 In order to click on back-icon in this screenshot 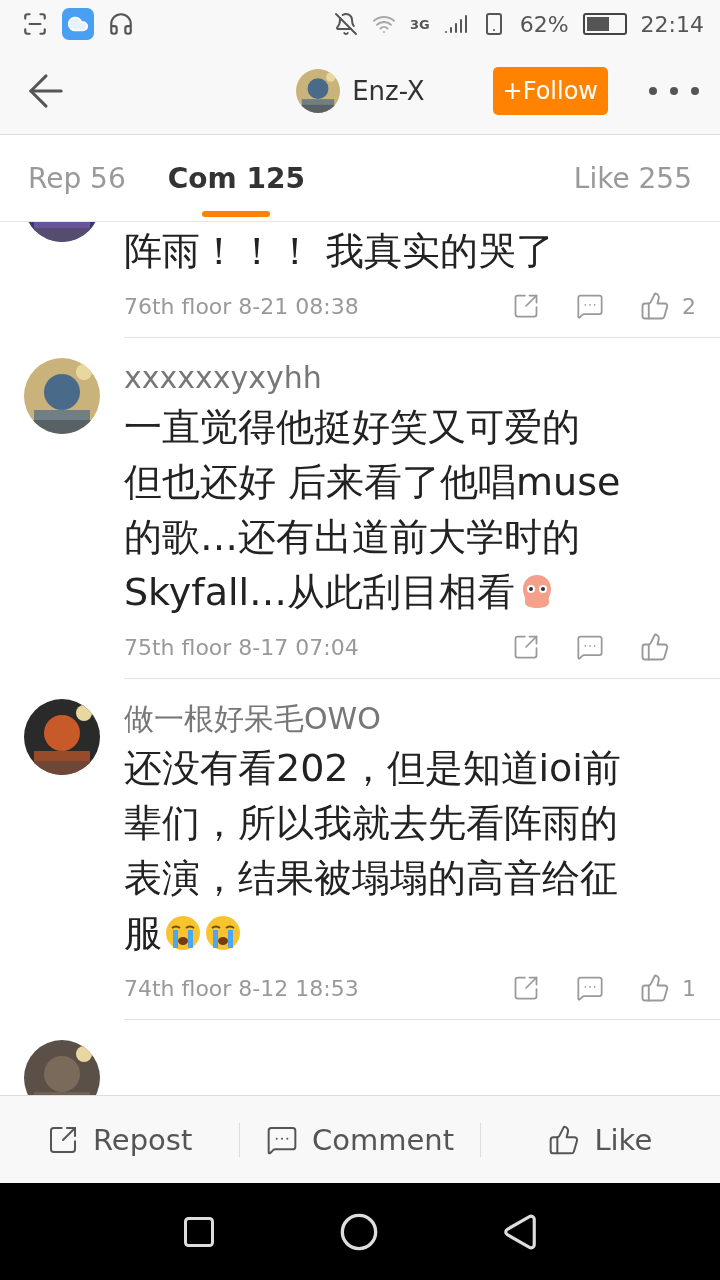, I will do `click(520, 1231)`.